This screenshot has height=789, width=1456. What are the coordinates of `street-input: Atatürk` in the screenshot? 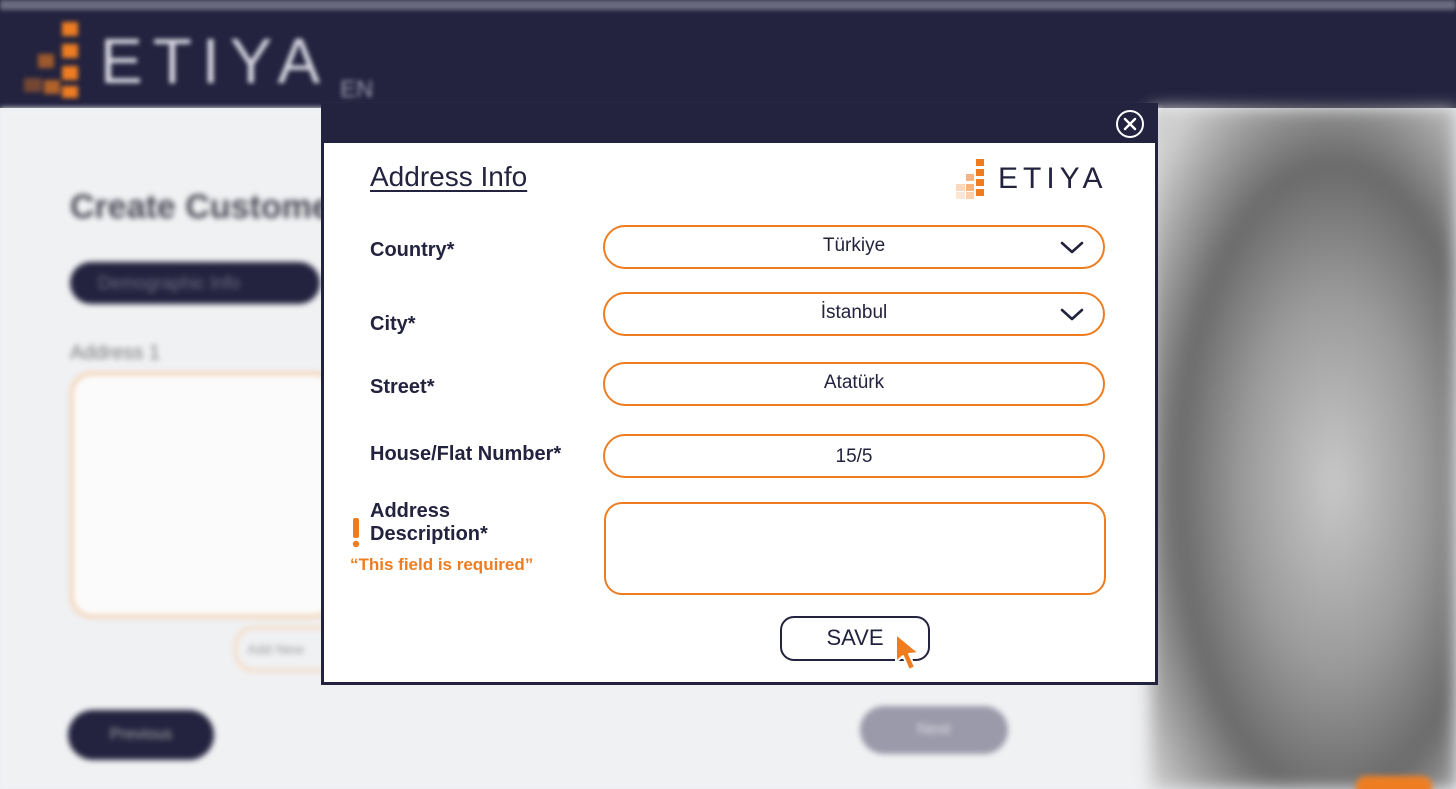 It's located at (854, 384).